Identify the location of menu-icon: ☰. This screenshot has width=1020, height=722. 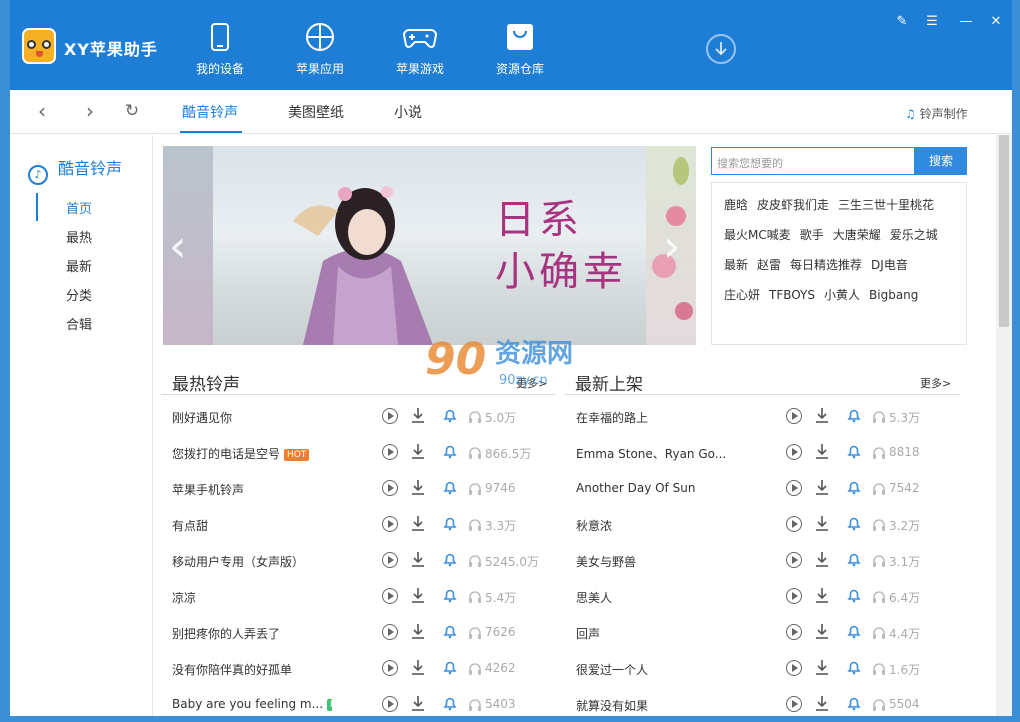
(932, 22).